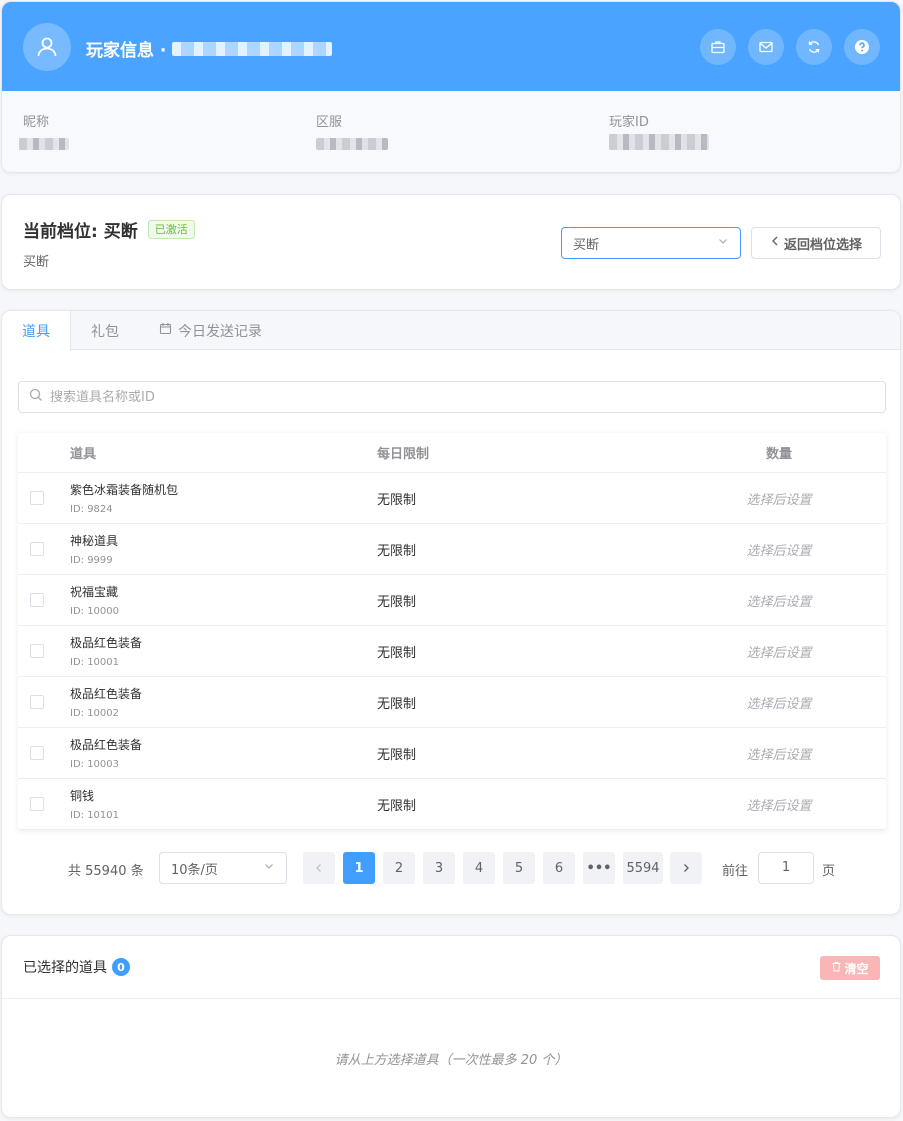 The width and height of the screenshot is (903, 1121). I want to click on briefcase-icon, so click(718, 47).